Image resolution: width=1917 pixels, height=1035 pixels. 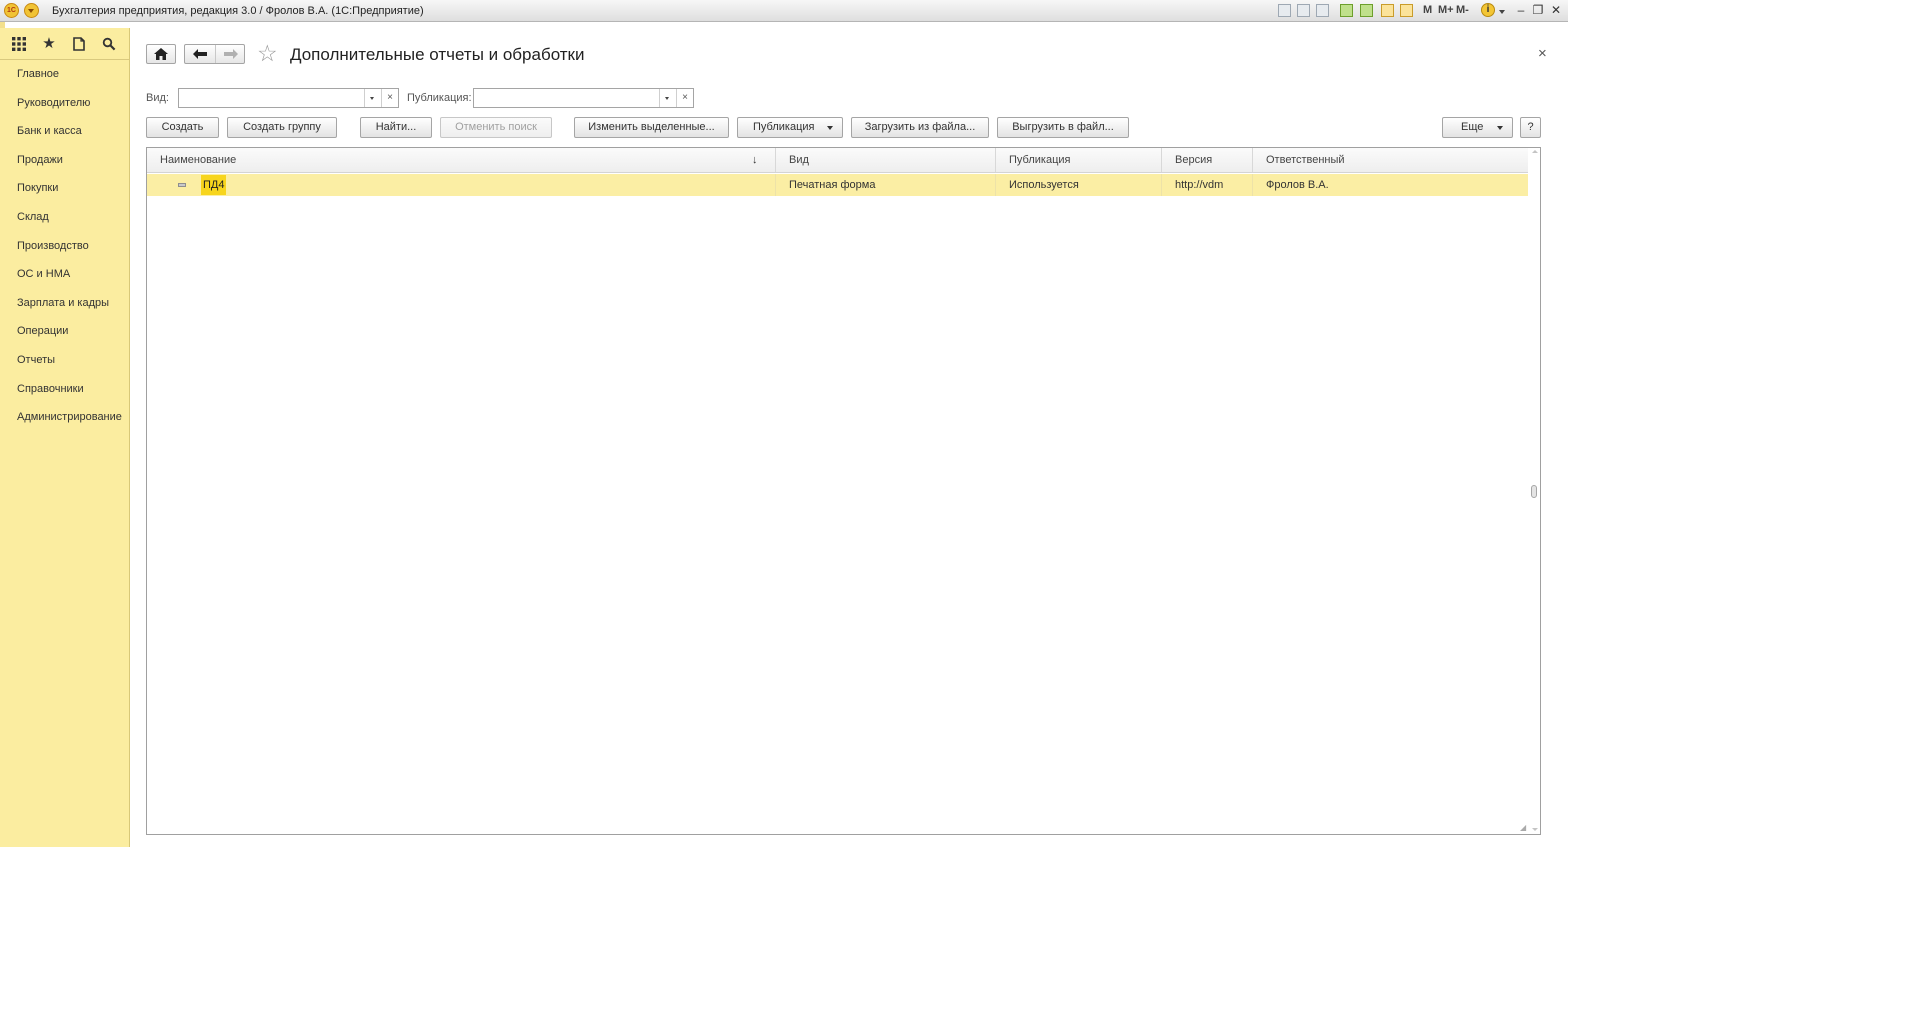 What do you see at coordinates (496, 127) in the screenshot?
I see `cancel-search-button: Отменить поиск` at bounding box center [496, 127].